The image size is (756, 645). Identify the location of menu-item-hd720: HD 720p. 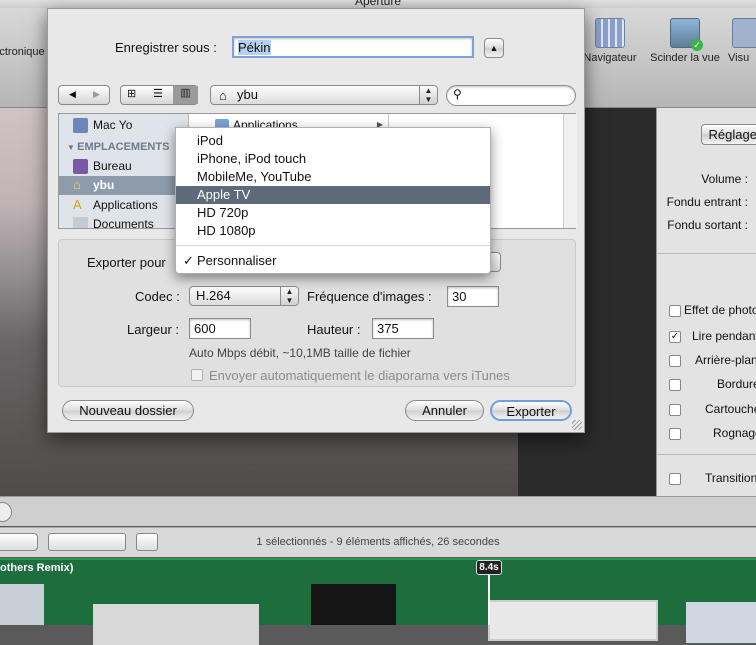
(333, 213).